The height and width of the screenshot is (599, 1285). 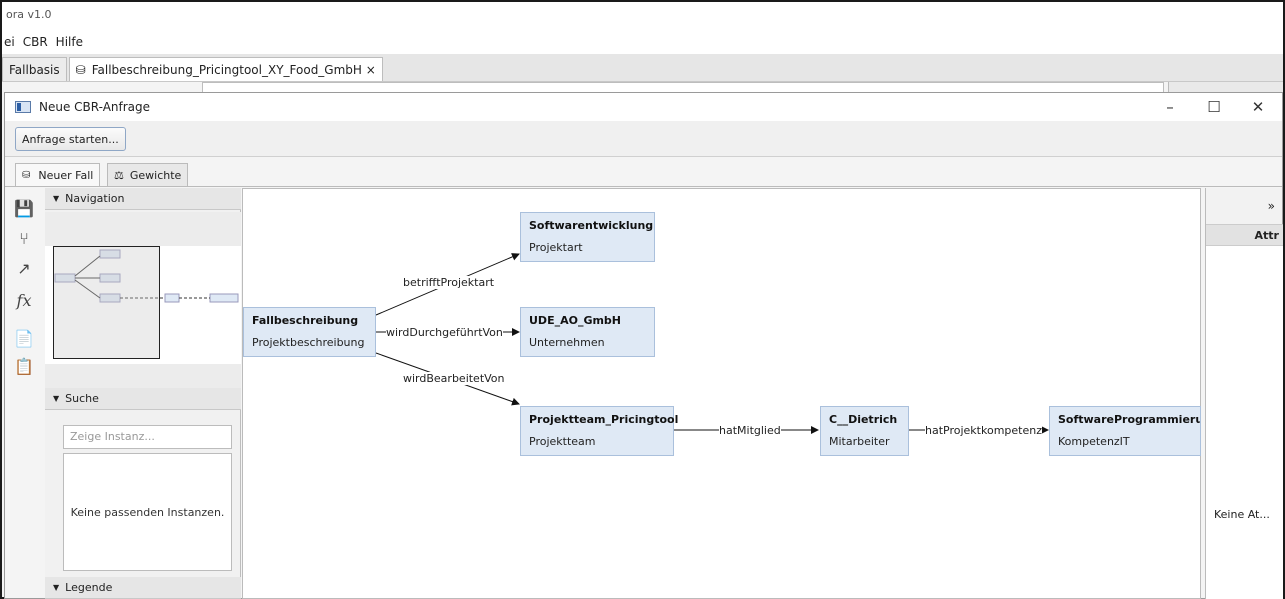 I want to click on maximize-button: ☐, so click(x=1214, y=107).